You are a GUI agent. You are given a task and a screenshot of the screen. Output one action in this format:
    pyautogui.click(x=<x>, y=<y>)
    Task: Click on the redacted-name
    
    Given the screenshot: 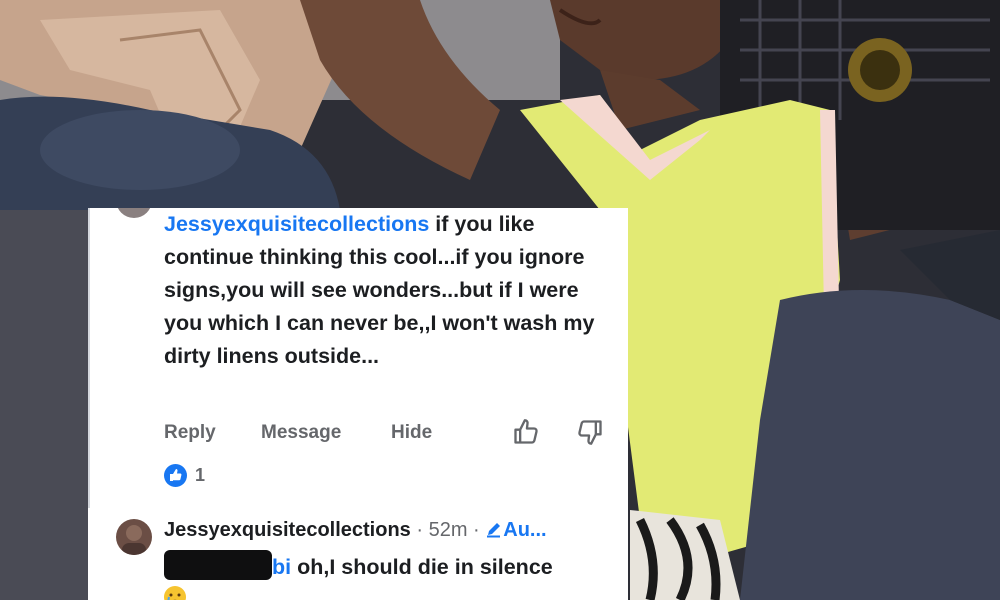 What is the action you would take?
    pyautogui.click(x=218, y=565)
    